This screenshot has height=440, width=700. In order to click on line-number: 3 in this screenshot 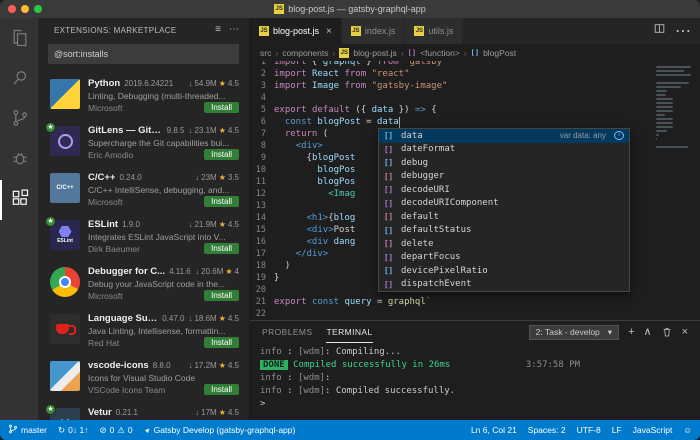, I will do `click(263, 86)`.